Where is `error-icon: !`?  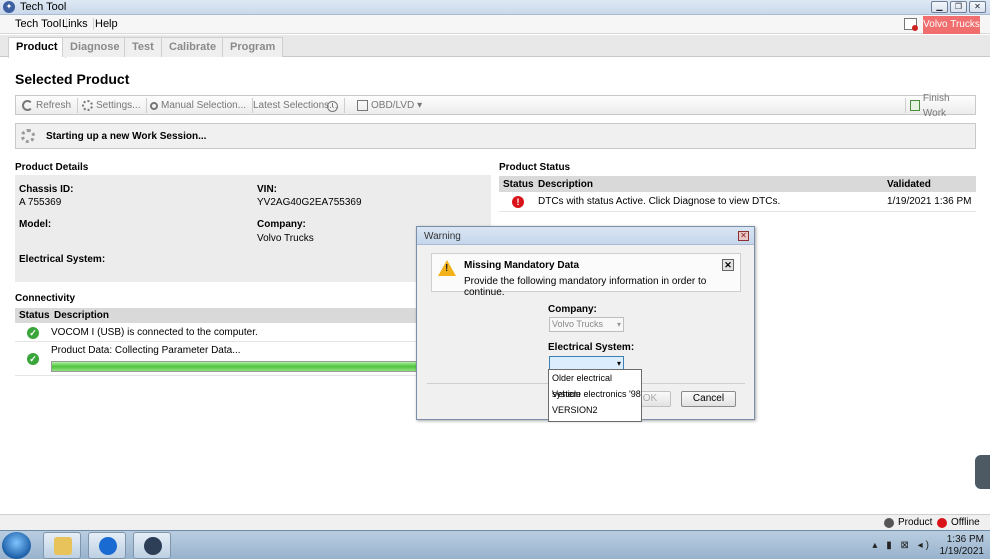 error-icon: ! is located at coordinates (518, 202).